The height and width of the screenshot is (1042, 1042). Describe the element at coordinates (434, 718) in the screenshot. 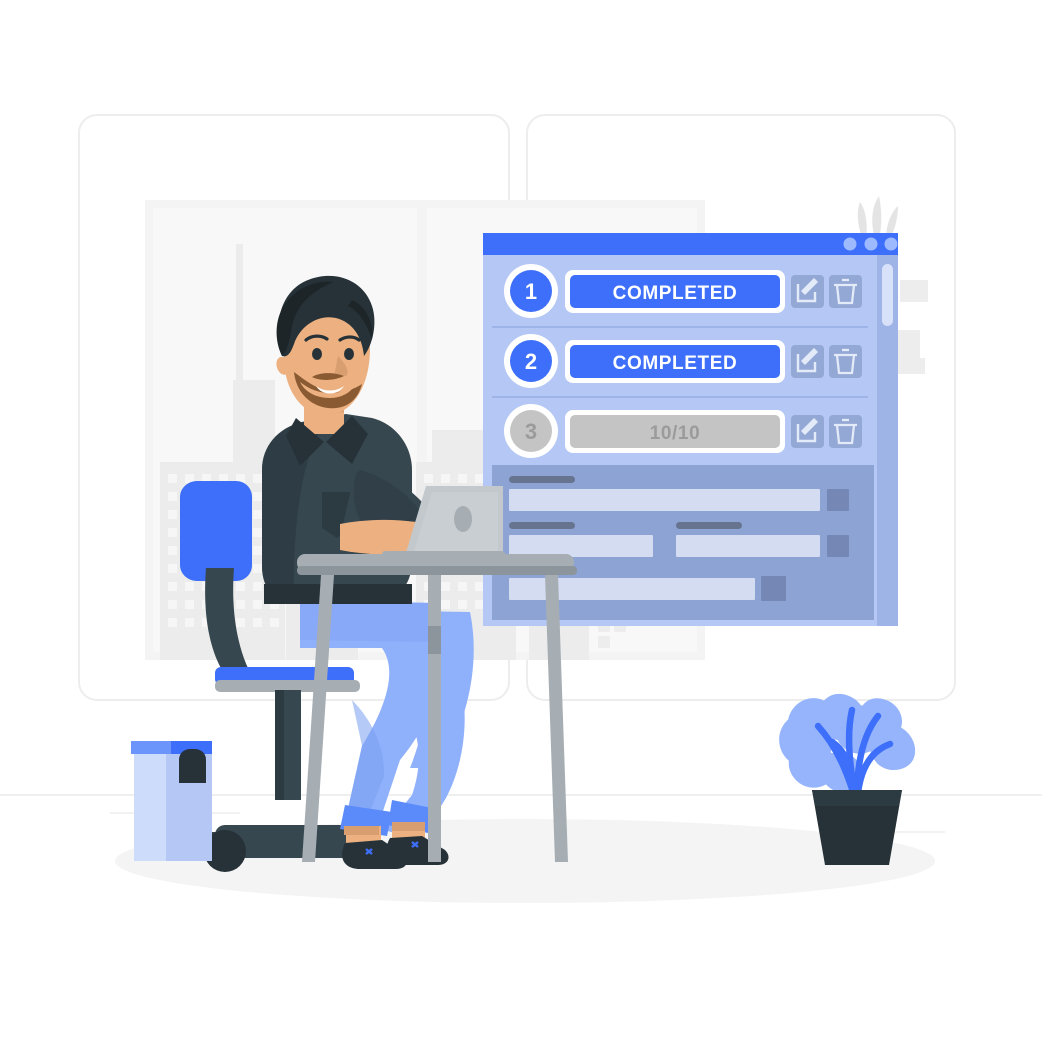

I see `desk-leg-mid` at that location.